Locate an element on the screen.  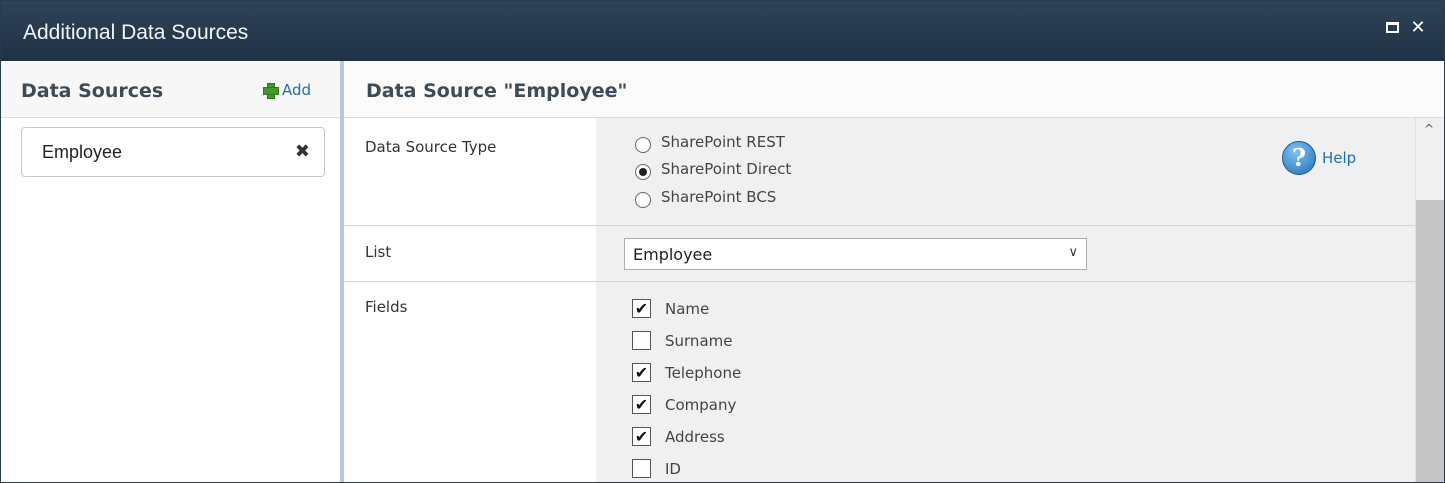
field-checkbox-company: ✔ Company is located at coordinates (684, 404).